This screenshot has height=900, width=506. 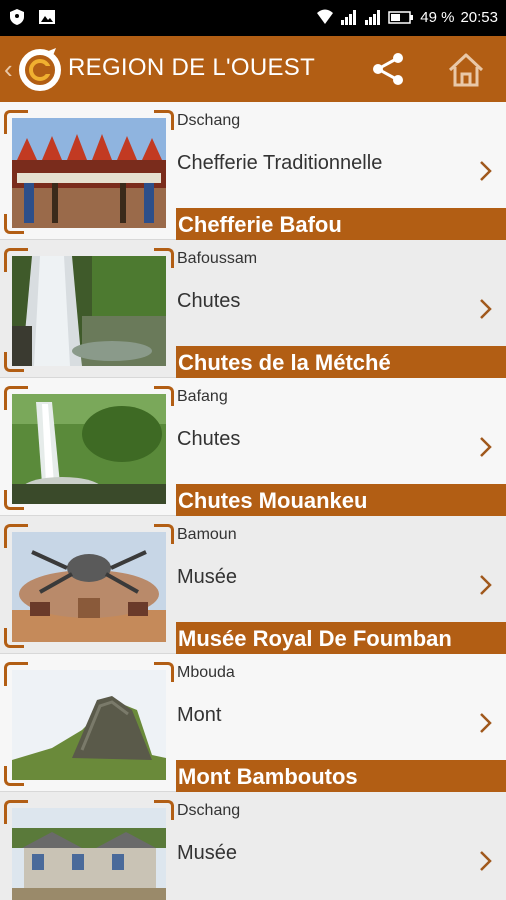 I want to click on image-icon, so click(x=47, y=17).